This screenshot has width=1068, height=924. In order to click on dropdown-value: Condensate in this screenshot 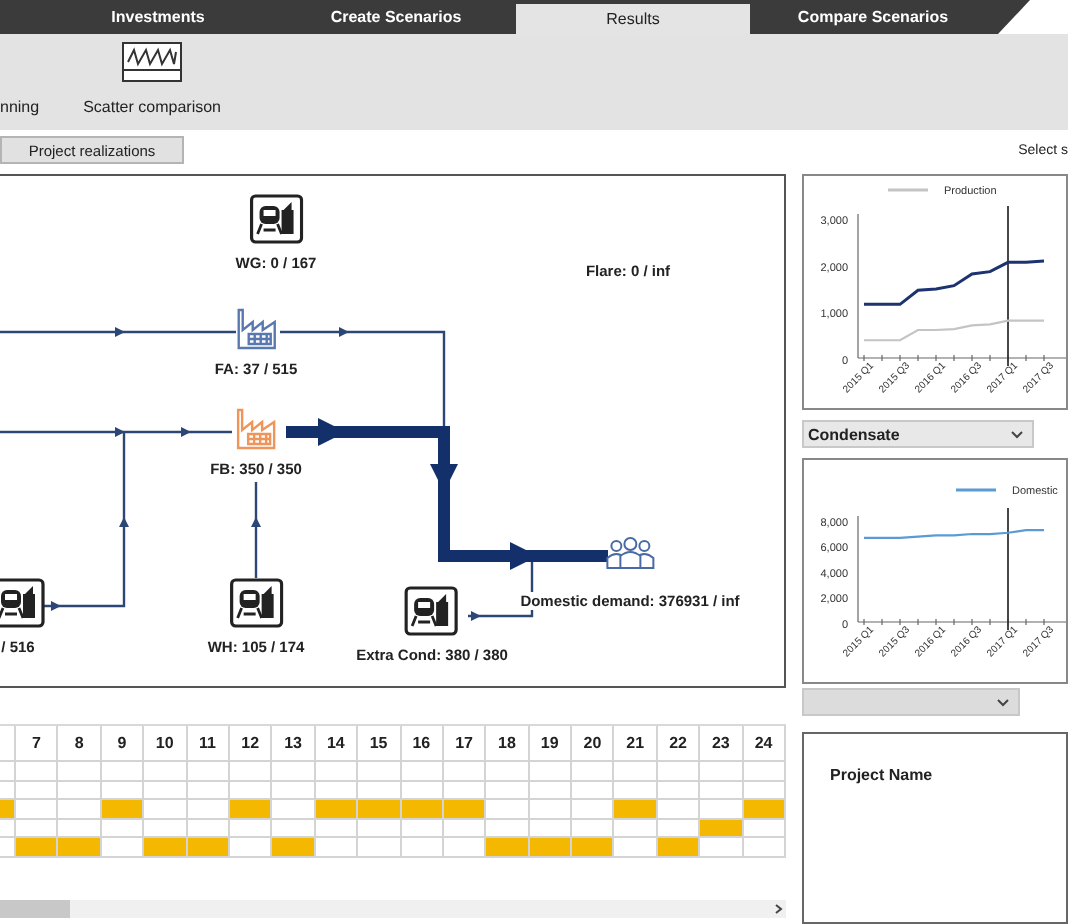, I will do `click(854, 434)`.